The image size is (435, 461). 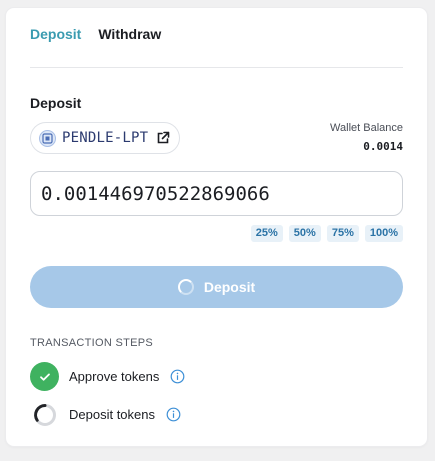 I want to click on token-selector: PENDLE-LPT, so click(x=105, y=138).